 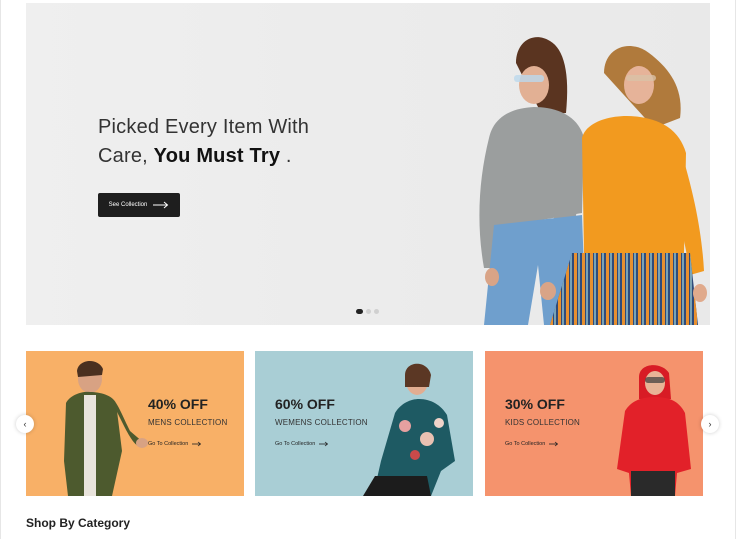 What do you see at coordinates (305, 404) in the screenshot?
I see `banner-discount: 60% OFF` at bounding box center [305, 404].